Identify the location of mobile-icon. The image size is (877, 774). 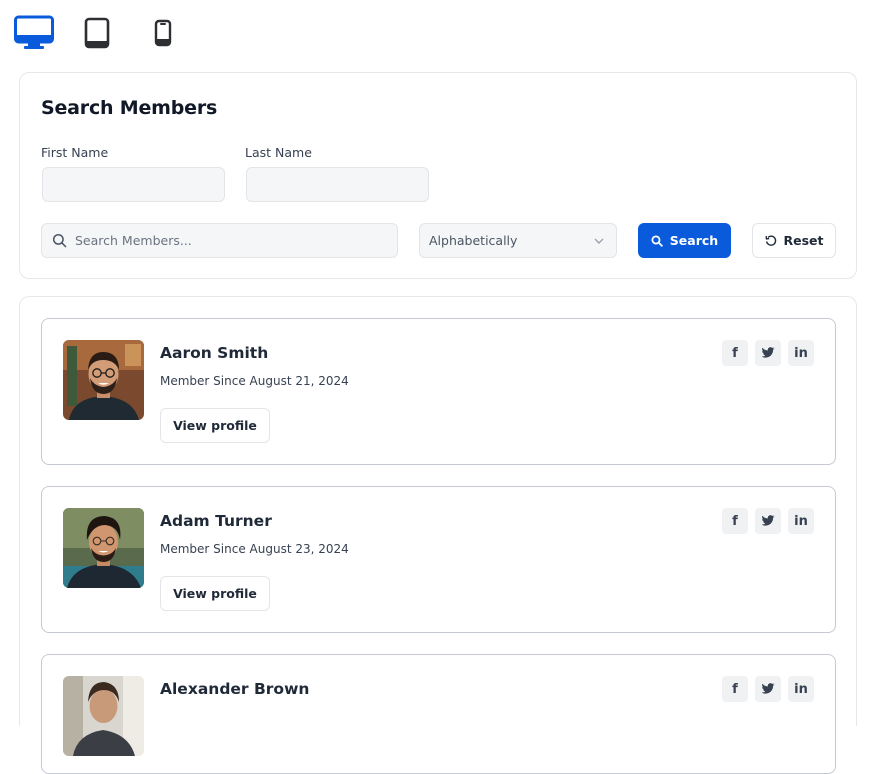
(163, 33).